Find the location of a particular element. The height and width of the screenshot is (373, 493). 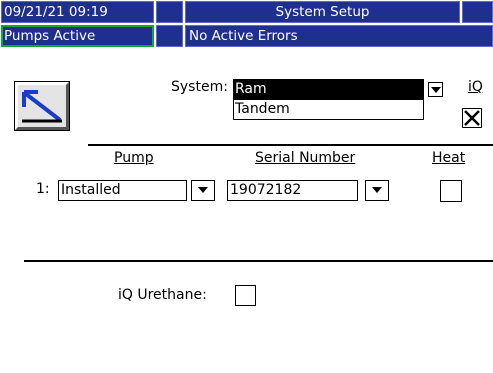

iq-urethane-checkbox is located at coordinates (245, 295).